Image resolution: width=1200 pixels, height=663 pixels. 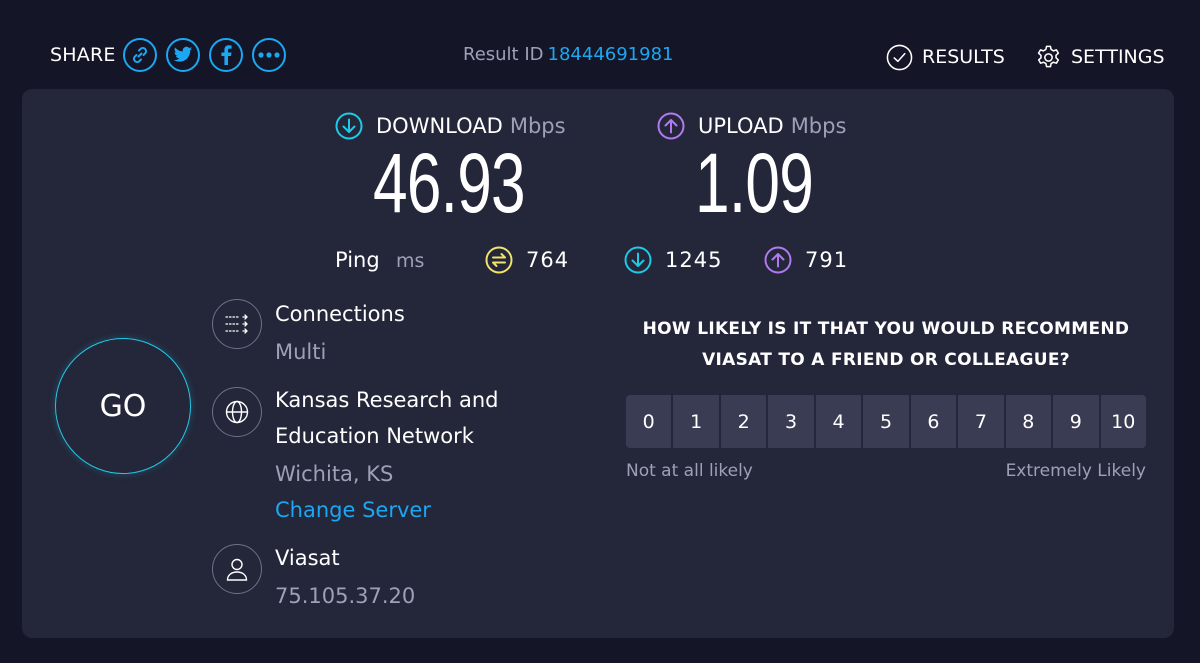 What do you see at coordinates (1123, 421) in the screenshot?
I see `rating-option-10: 10` at bounding box center [1123, 421].